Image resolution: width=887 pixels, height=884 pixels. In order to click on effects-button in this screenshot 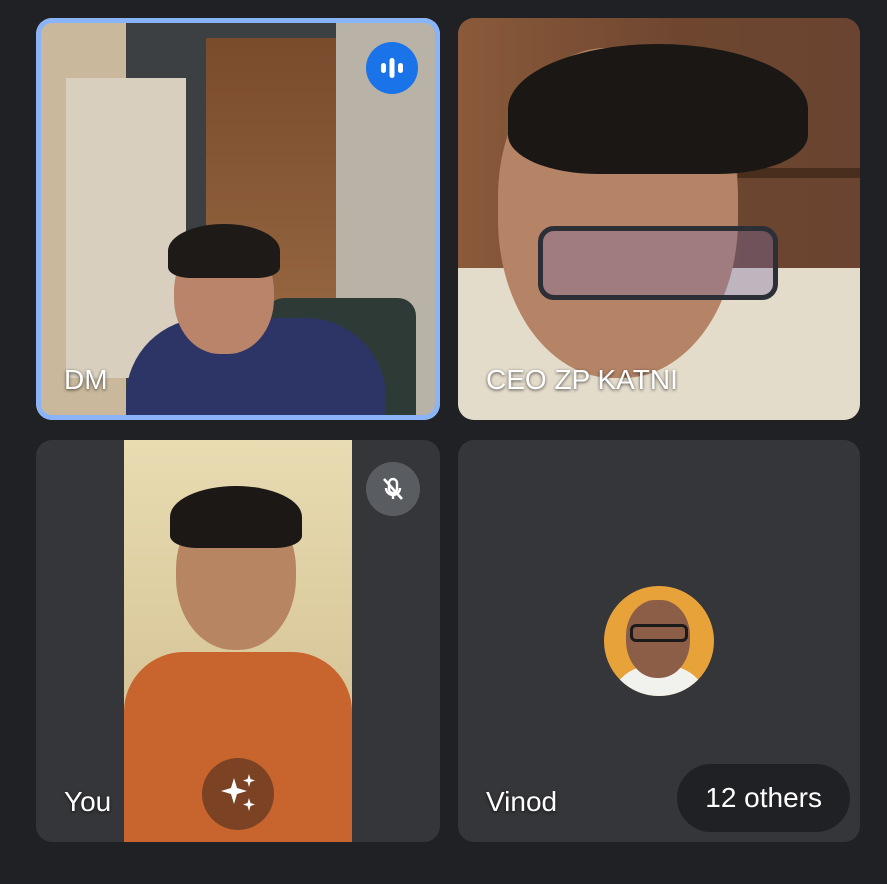, I will do `click(238, 794)`.